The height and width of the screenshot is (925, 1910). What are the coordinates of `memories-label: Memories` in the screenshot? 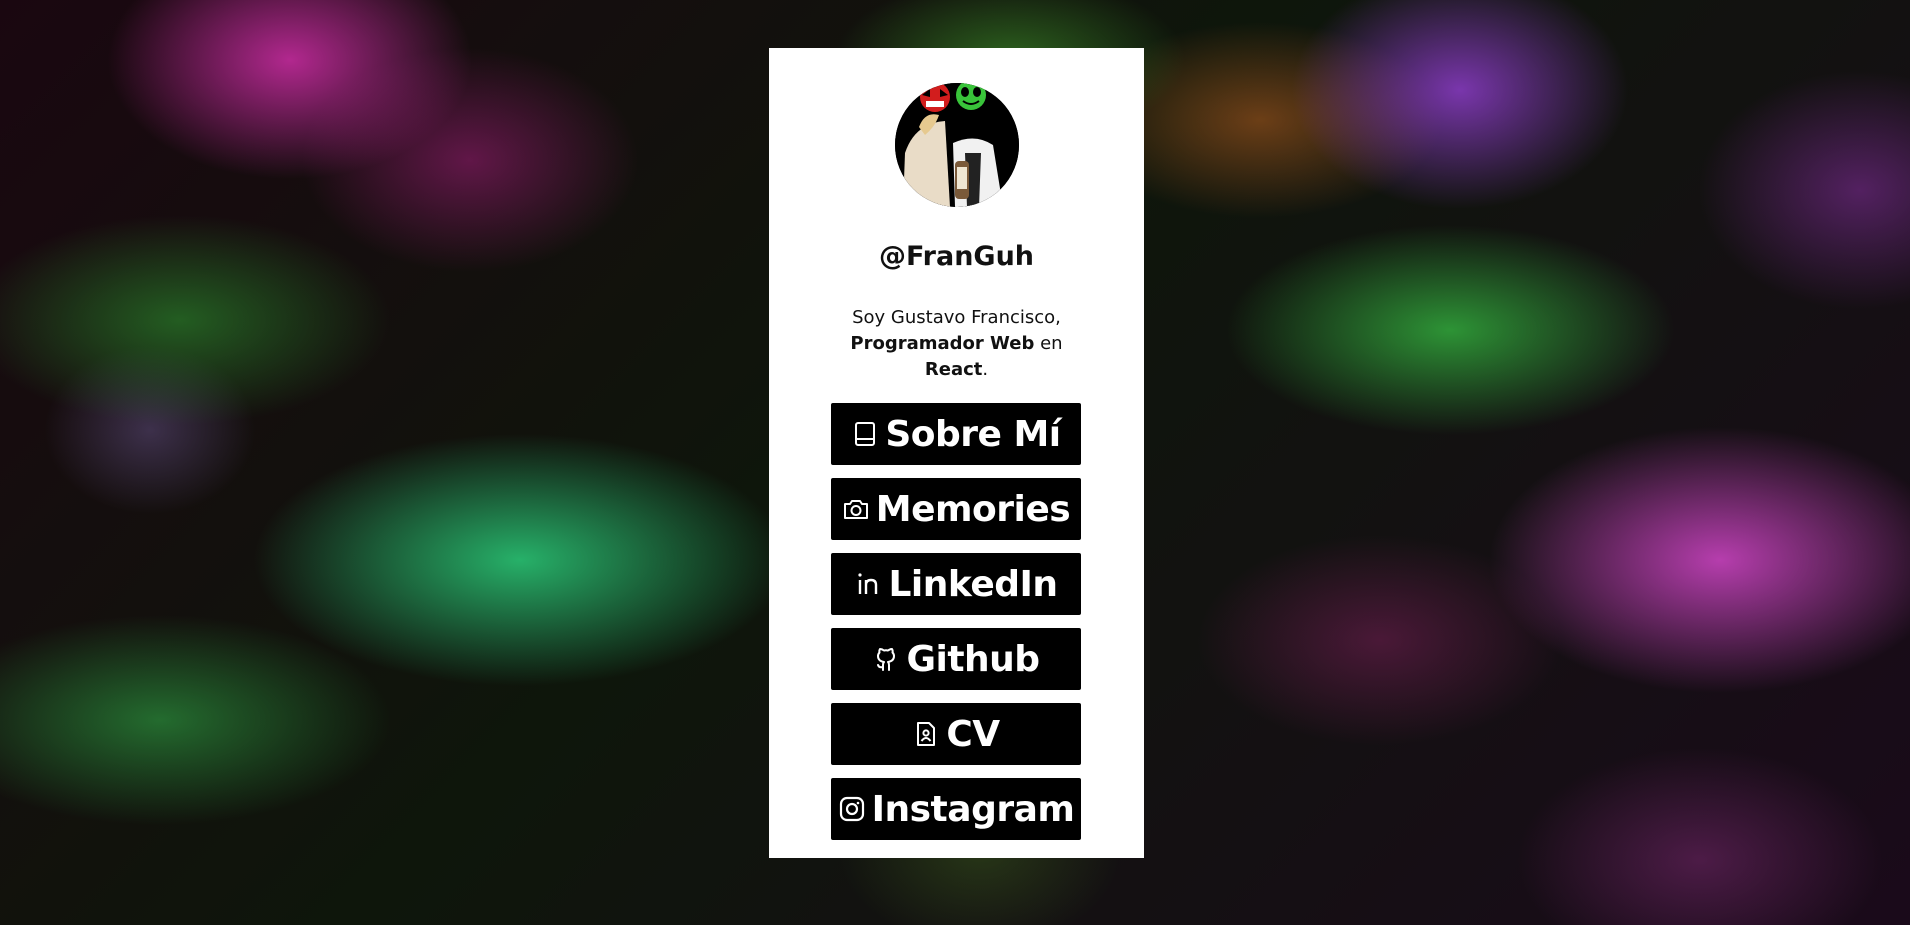 It's located at (973, 509).